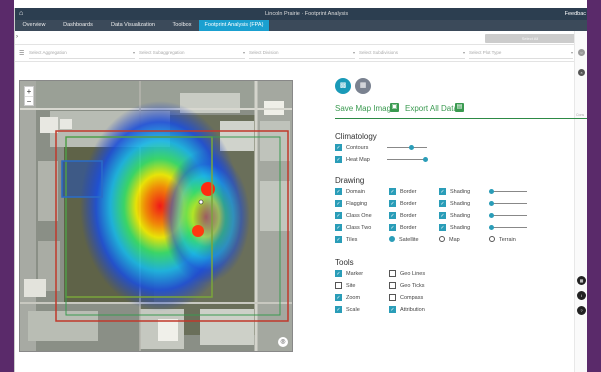  I want to click on division-select: Select Division ▾, so click(302, 54).